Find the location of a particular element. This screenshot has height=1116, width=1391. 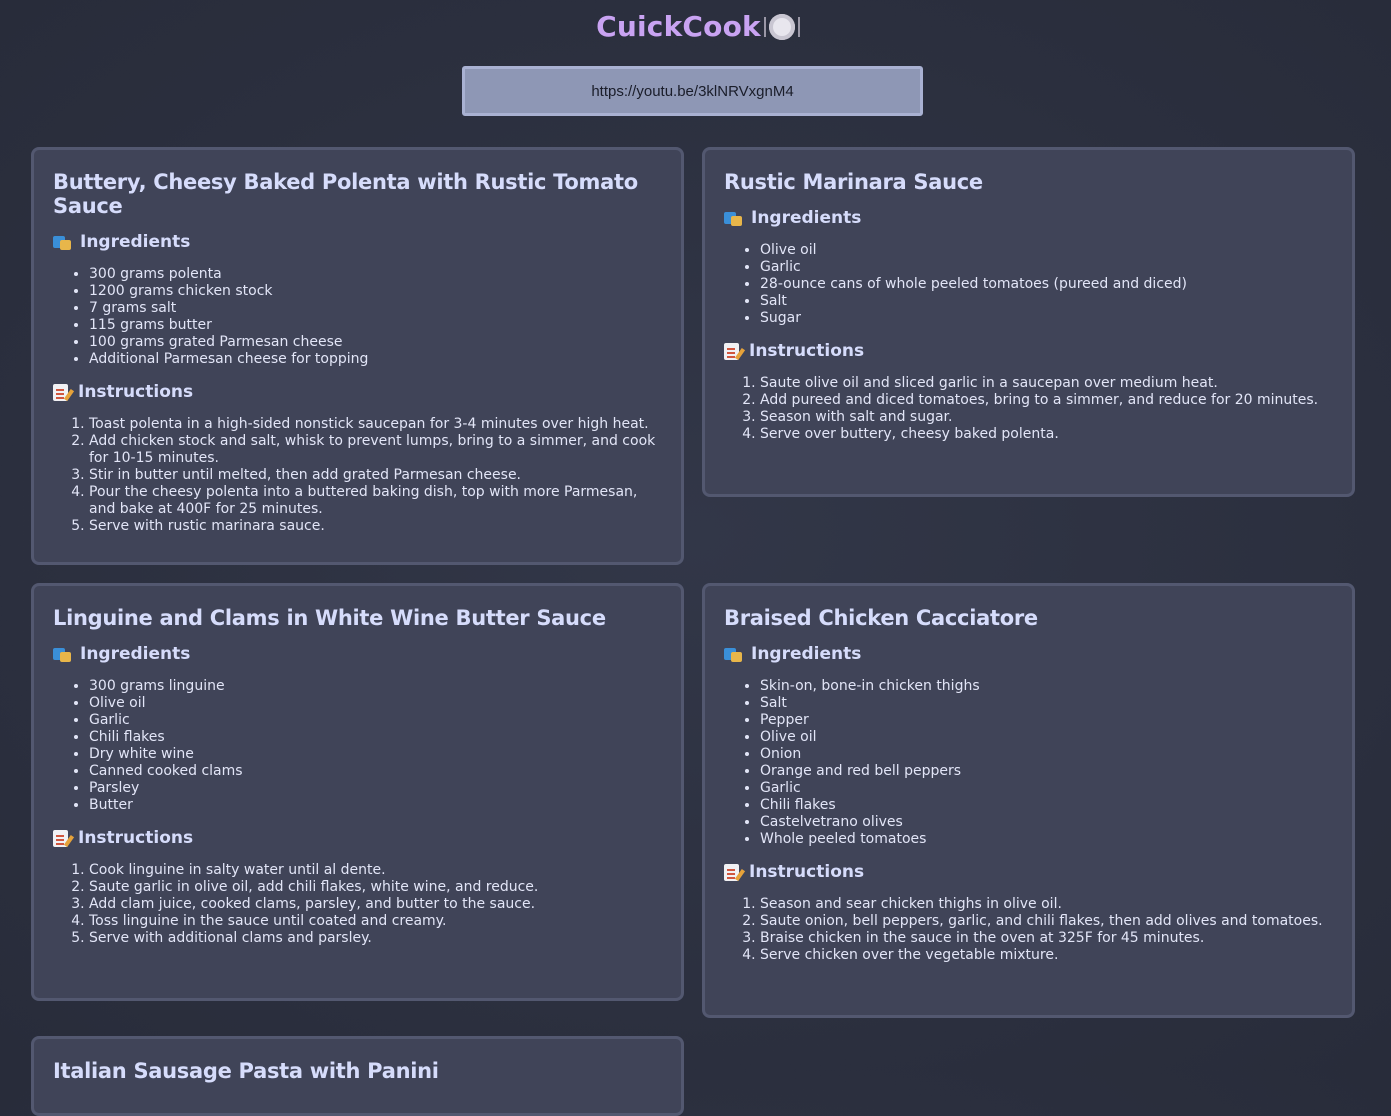

ingredient-item: 300 grams polenta is located at coordinates (375, 274).